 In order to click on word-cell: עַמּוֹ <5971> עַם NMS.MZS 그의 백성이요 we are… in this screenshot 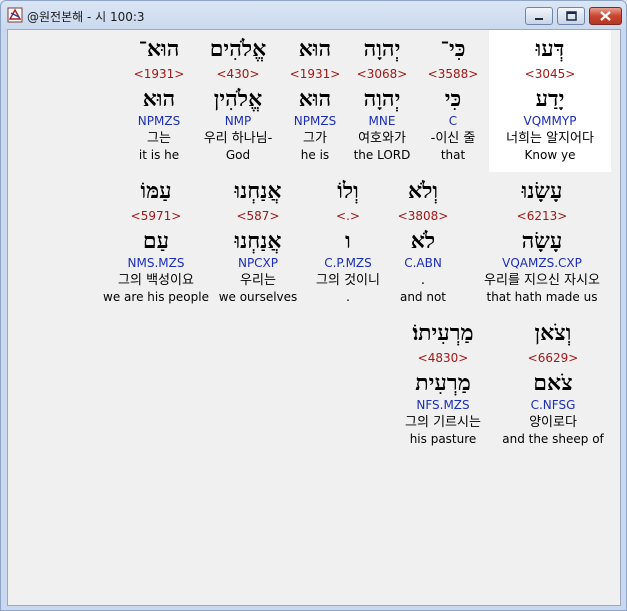, I will do `click(156, 242)`.